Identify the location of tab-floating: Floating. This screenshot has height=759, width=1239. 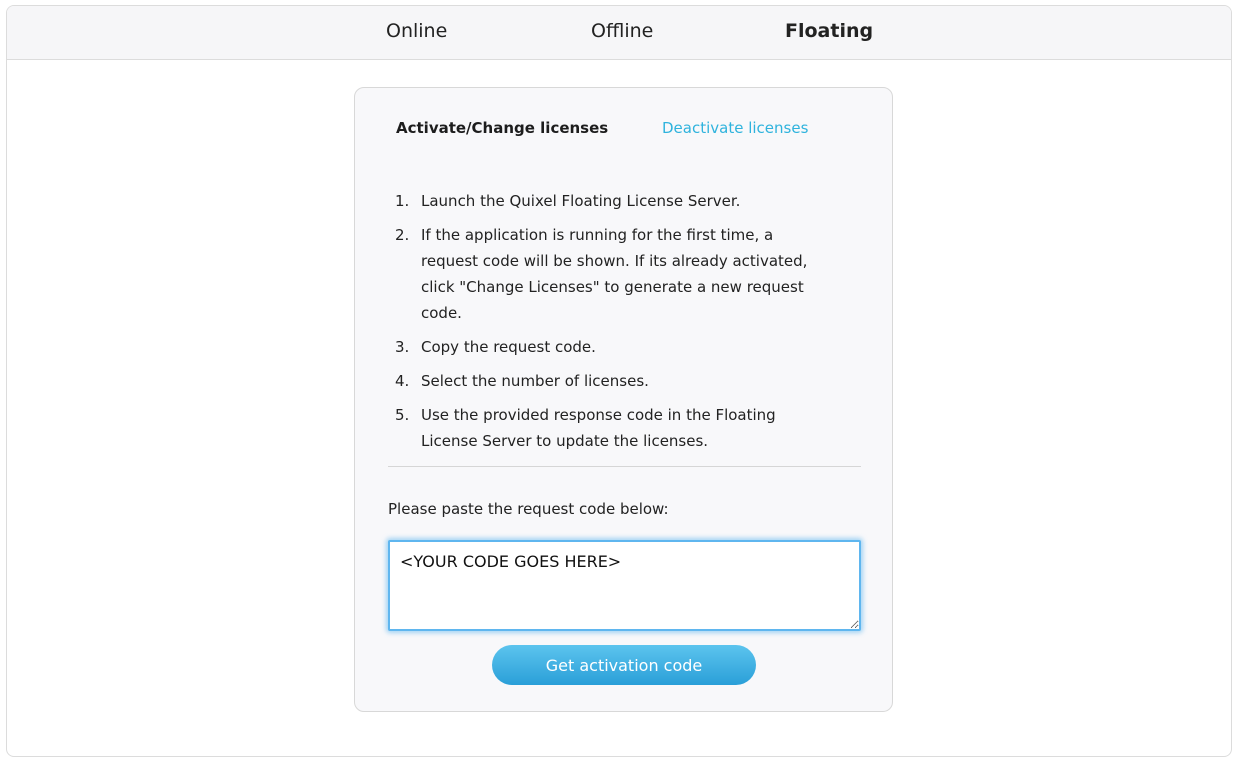
(829, 31).